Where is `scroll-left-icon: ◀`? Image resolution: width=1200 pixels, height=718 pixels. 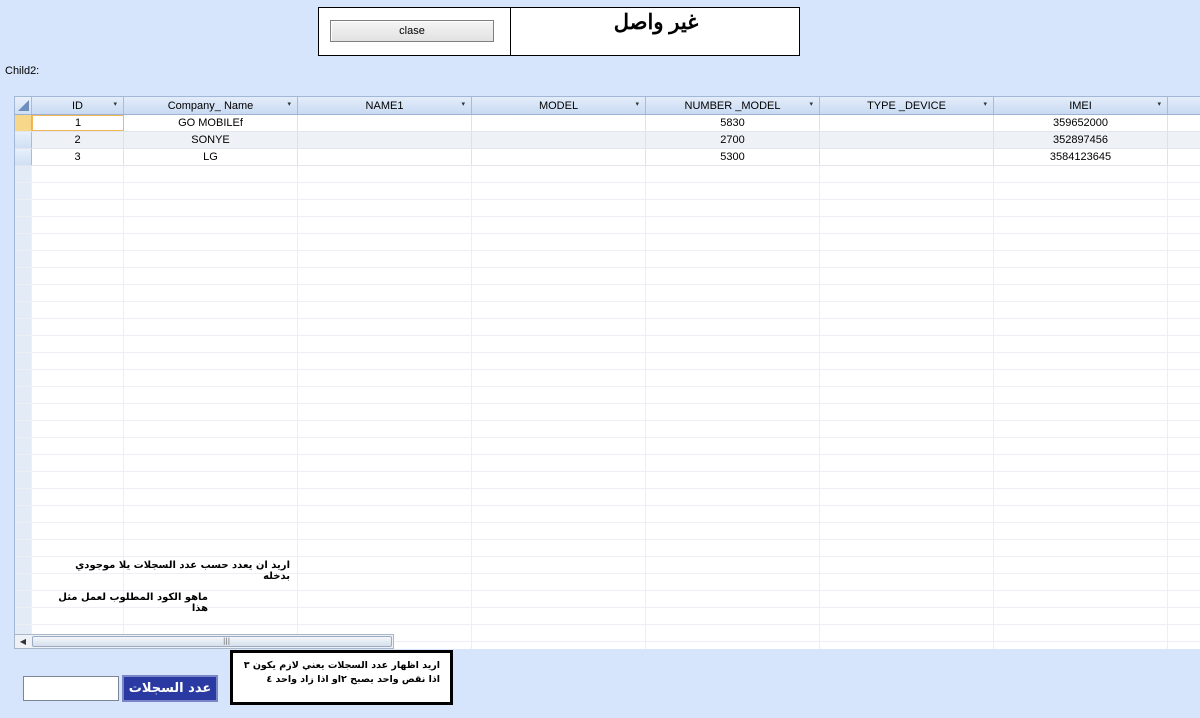 scroll-left-icon: ◀ is located at coordinates (23, 641).